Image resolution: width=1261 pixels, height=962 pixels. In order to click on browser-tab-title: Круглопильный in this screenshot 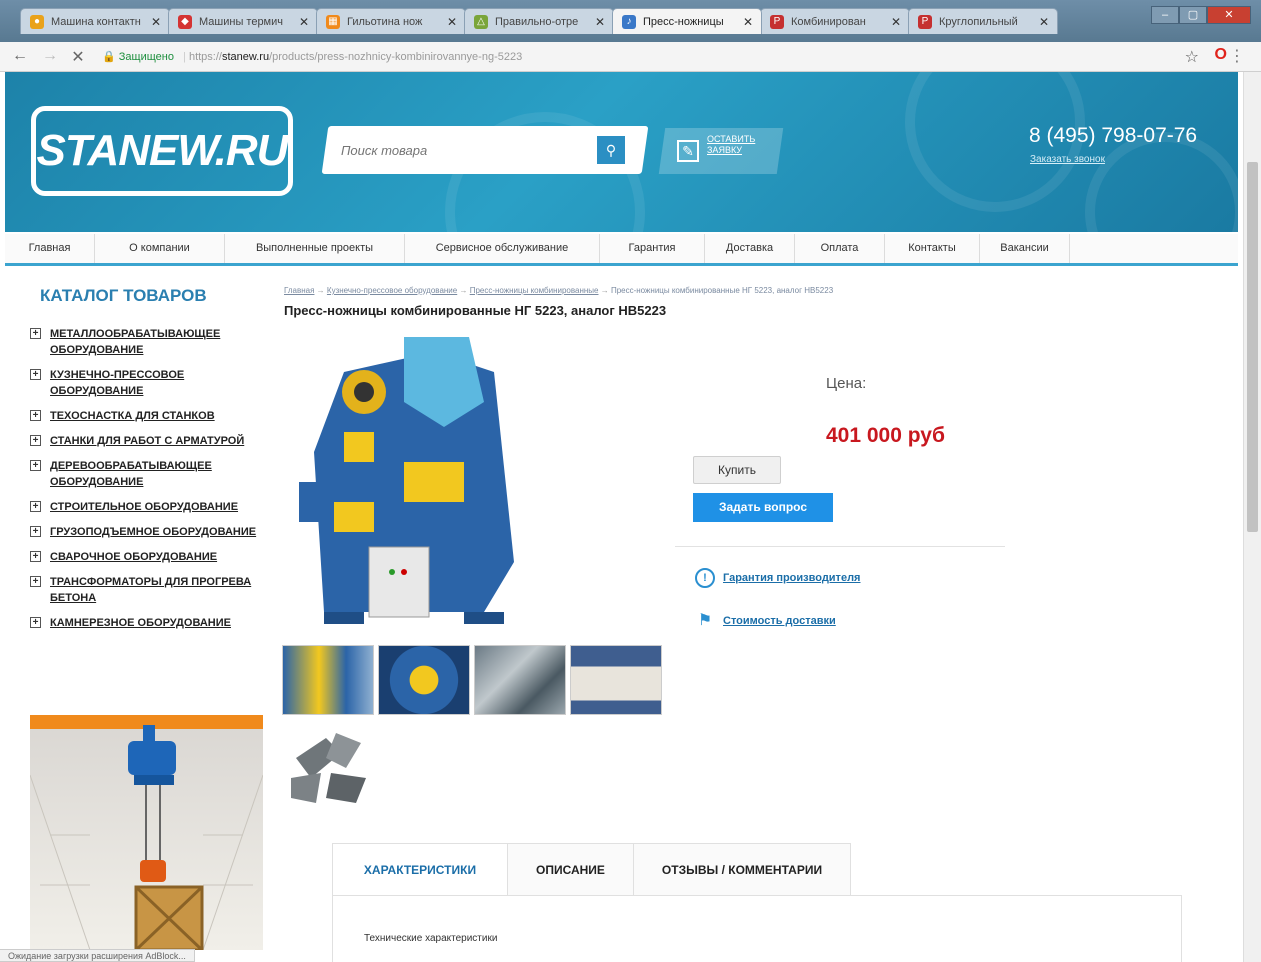, I will do `click(978, 22)`.